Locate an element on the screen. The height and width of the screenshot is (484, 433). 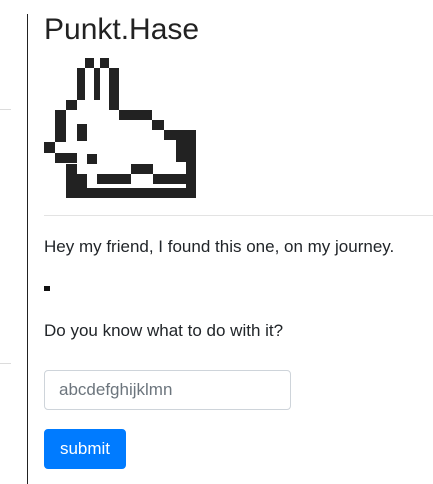
small-black-square is located at coordinates (47, 288).